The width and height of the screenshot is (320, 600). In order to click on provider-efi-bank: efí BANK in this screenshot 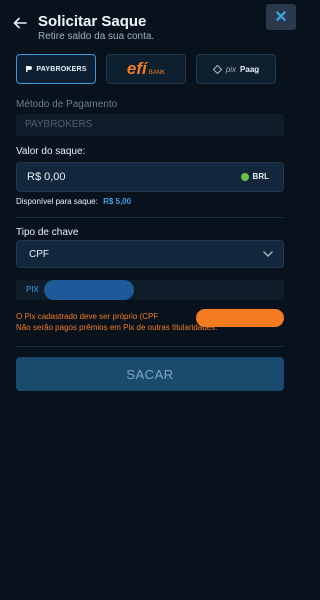, I will do `click(146, 69)`.